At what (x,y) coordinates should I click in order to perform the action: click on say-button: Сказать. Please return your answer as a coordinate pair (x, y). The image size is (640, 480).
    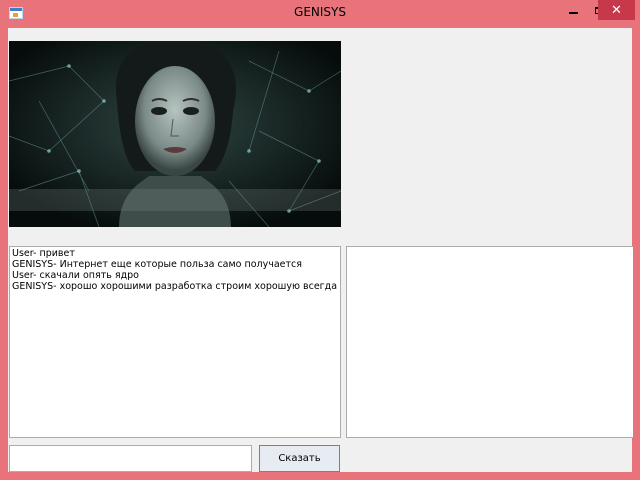
    Looking at the image, I should click on (299, 458).